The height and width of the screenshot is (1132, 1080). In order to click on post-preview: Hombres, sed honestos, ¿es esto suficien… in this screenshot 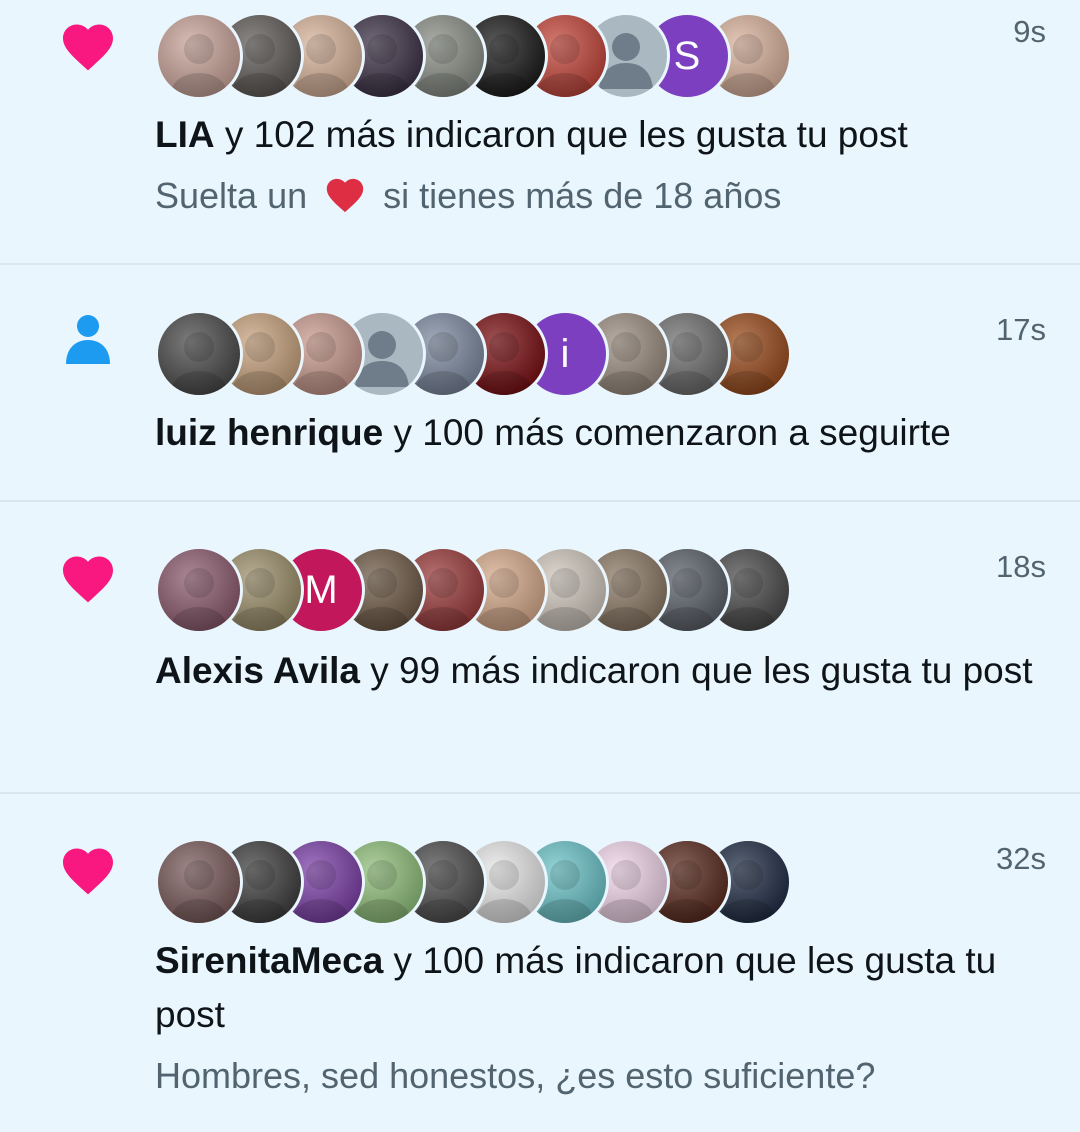, I will do `click(595, 1076)`.